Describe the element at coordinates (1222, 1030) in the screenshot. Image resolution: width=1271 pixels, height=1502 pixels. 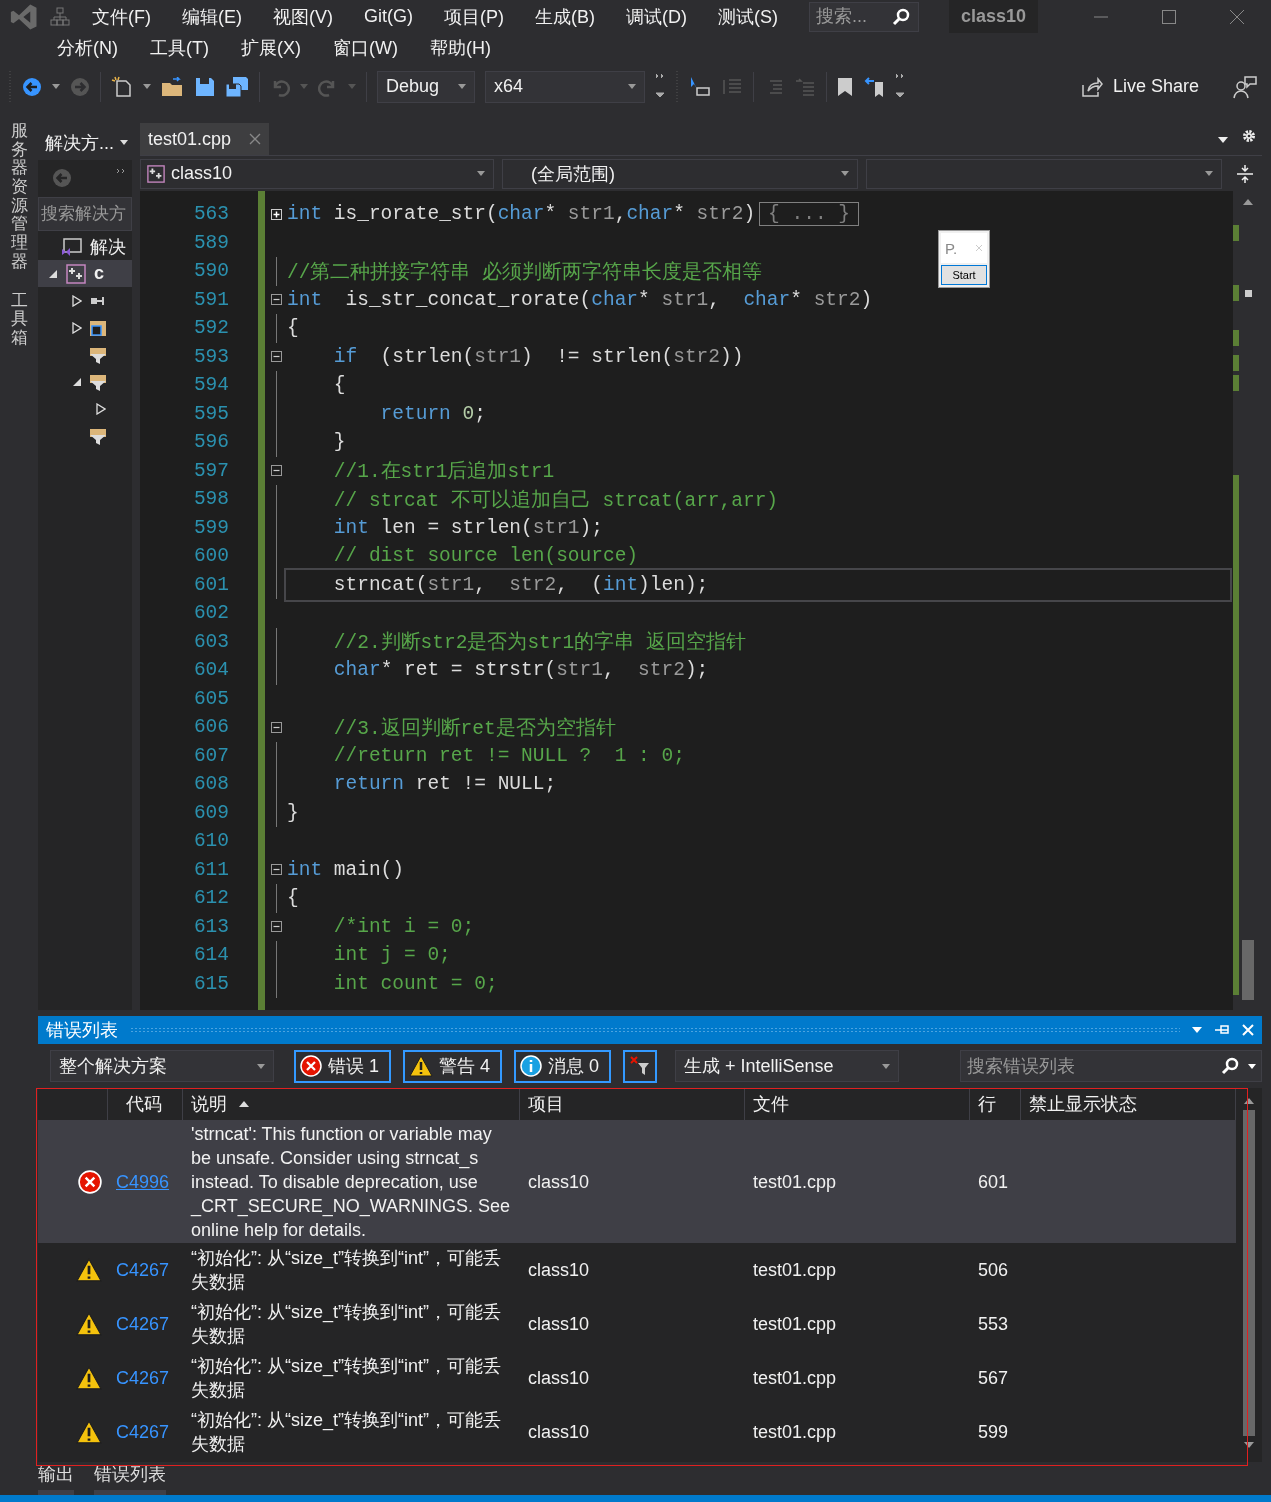
I see `pin-icon` at that location.